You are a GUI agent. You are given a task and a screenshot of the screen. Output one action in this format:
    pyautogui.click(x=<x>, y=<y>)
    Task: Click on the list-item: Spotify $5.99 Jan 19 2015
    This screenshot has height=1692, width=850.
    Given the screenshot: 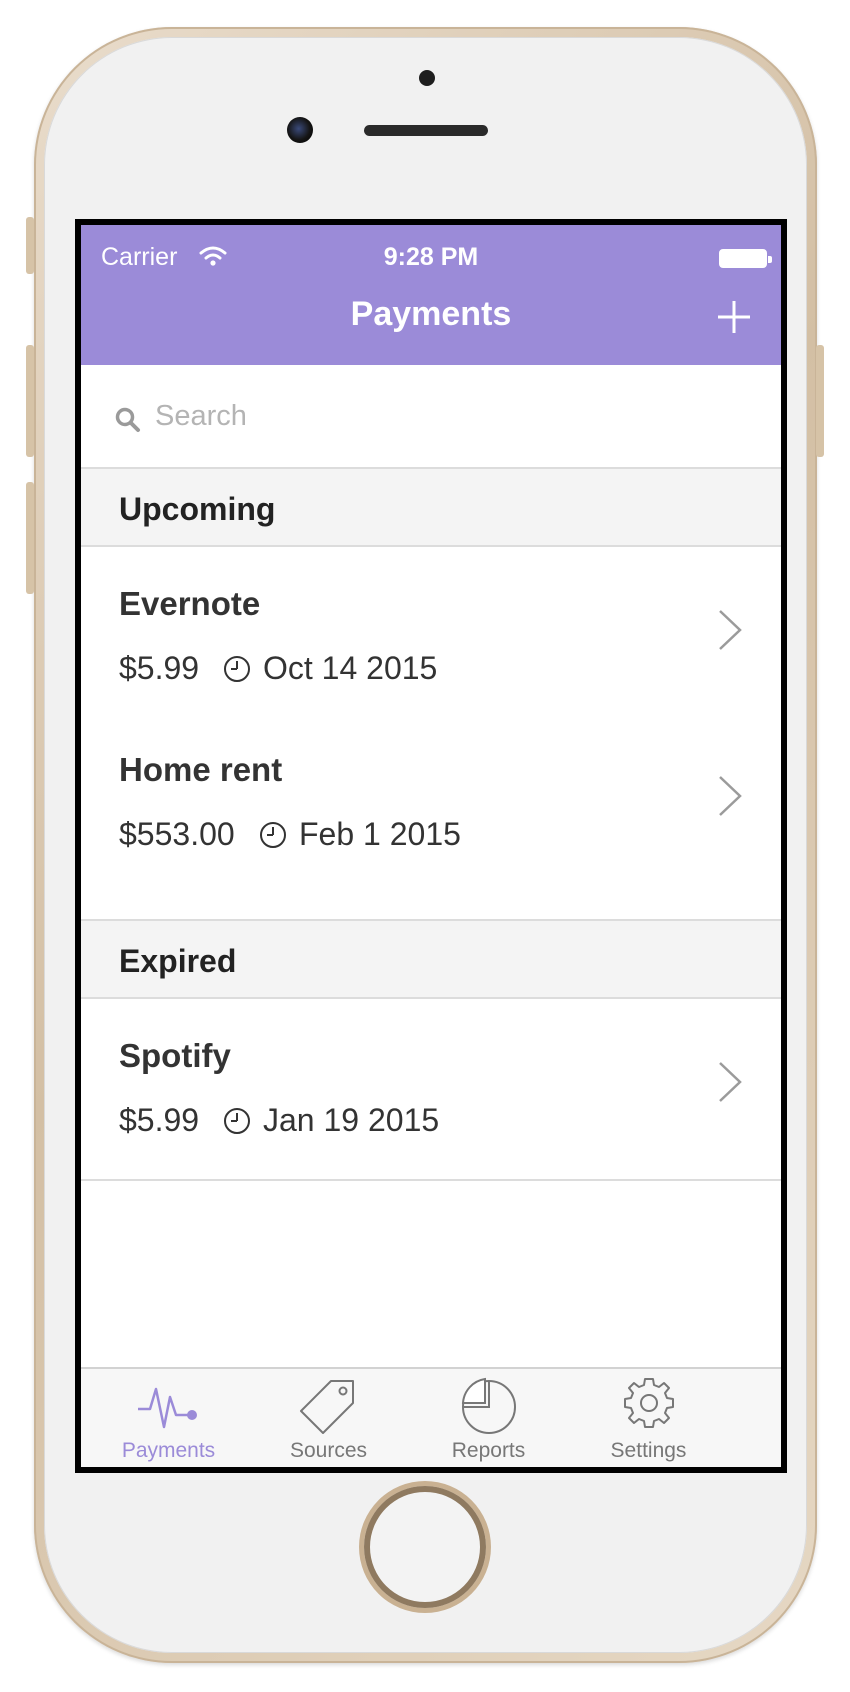 What is the action you would take?
    pyautogui.click(x=431, y=1090)
    